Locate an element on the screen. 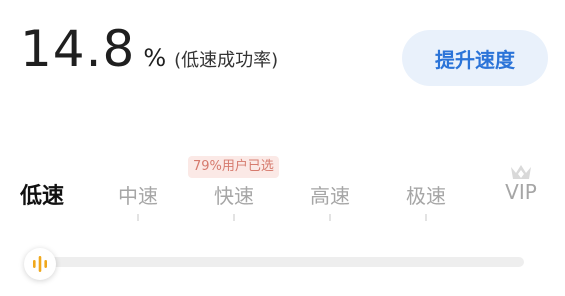  speed-slider-handle is located at coordinates (40, 264).